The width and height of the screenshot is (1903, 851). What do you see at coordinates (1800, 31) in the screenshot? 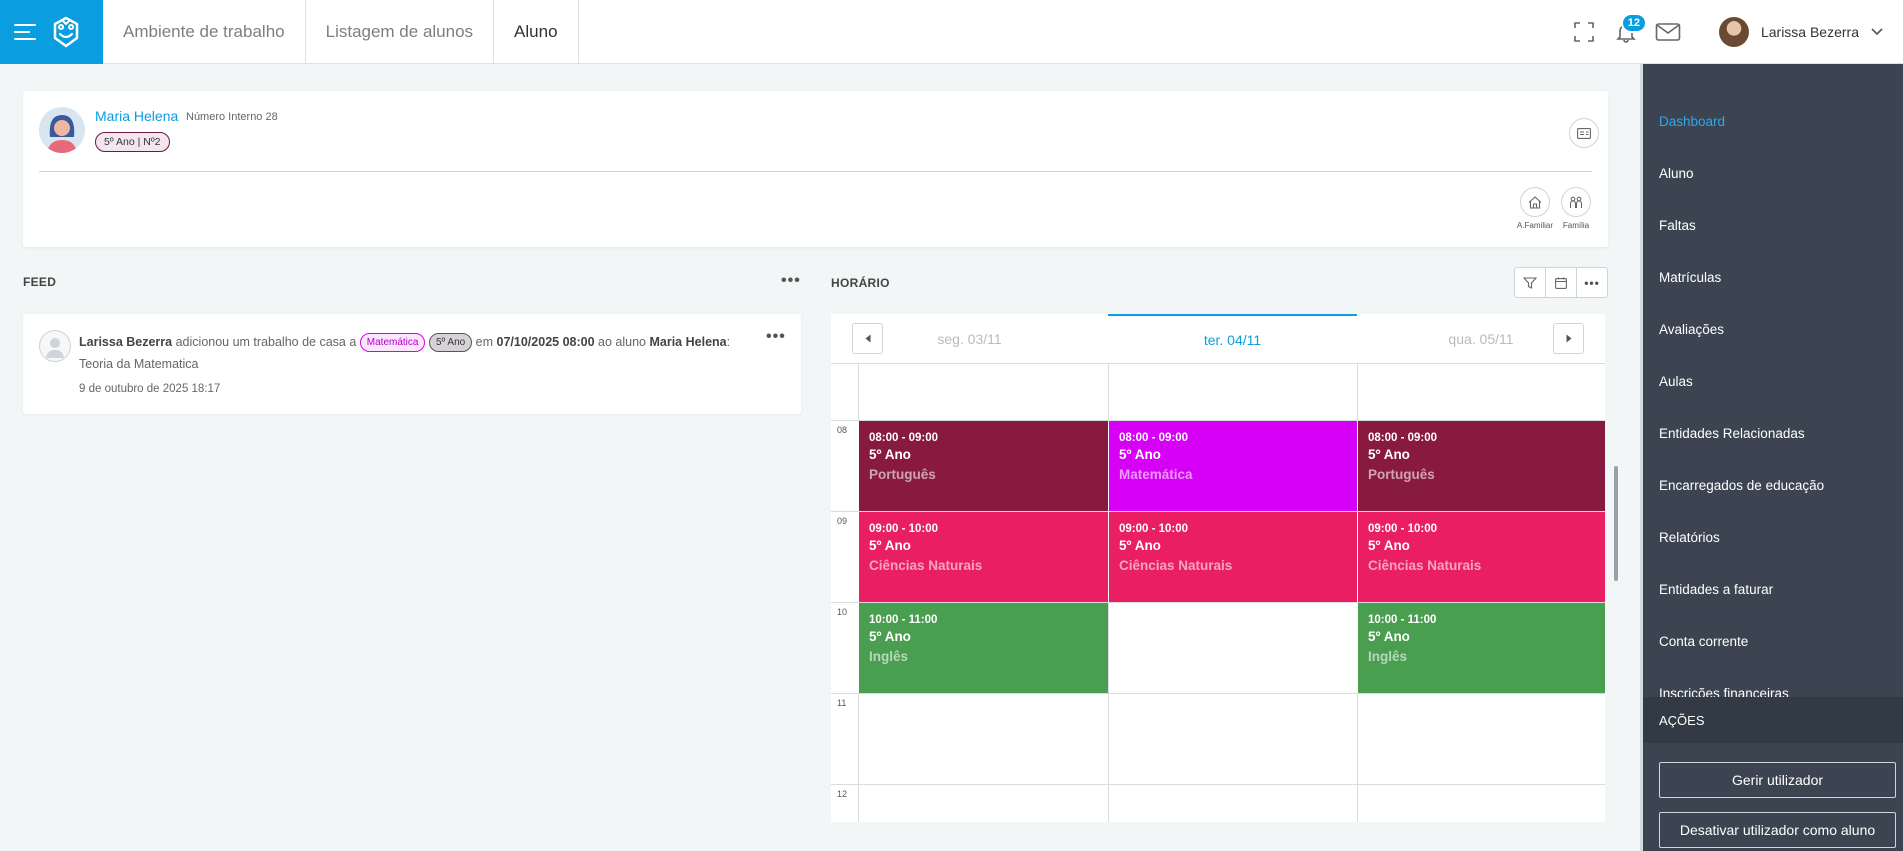
I see `user-menu: Larissa Bezerra` at bounding box center [1800, 31].